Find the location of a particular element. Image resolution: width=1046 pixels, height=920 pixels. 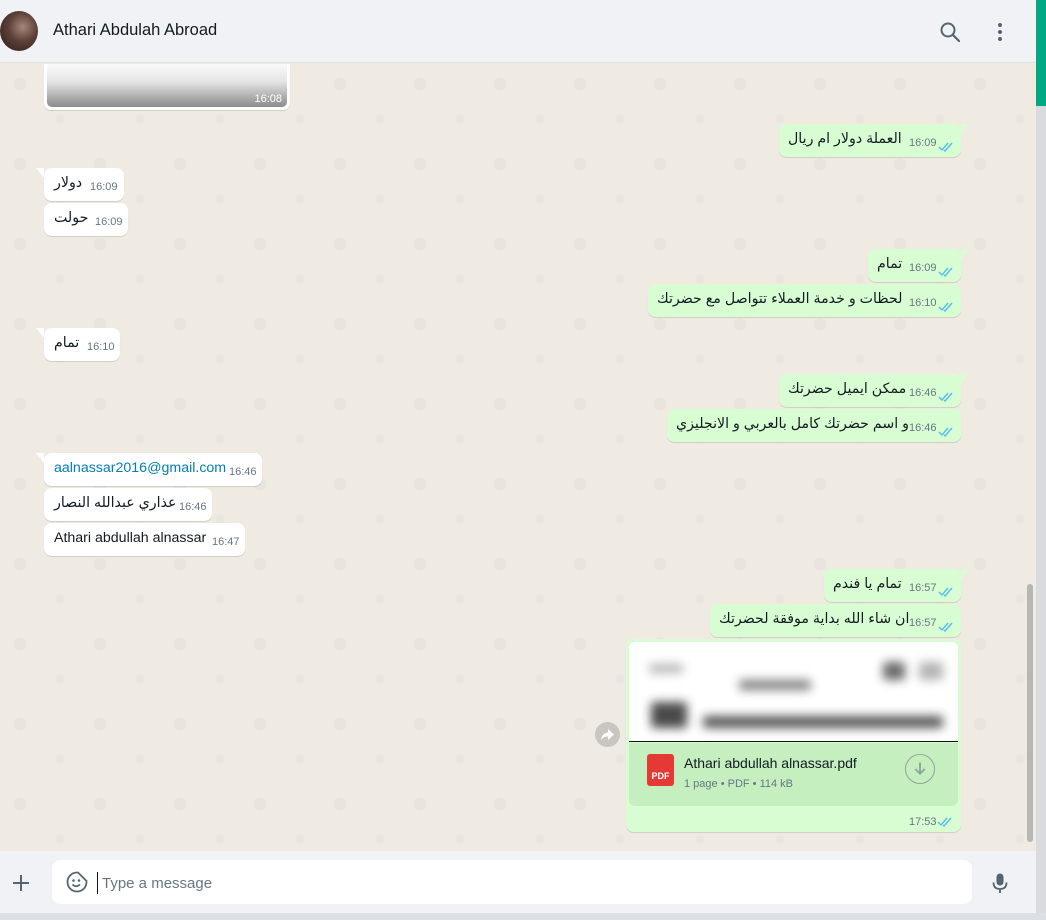

message-text: العملة دولار ام ريال is located at coordinates (845, 139).